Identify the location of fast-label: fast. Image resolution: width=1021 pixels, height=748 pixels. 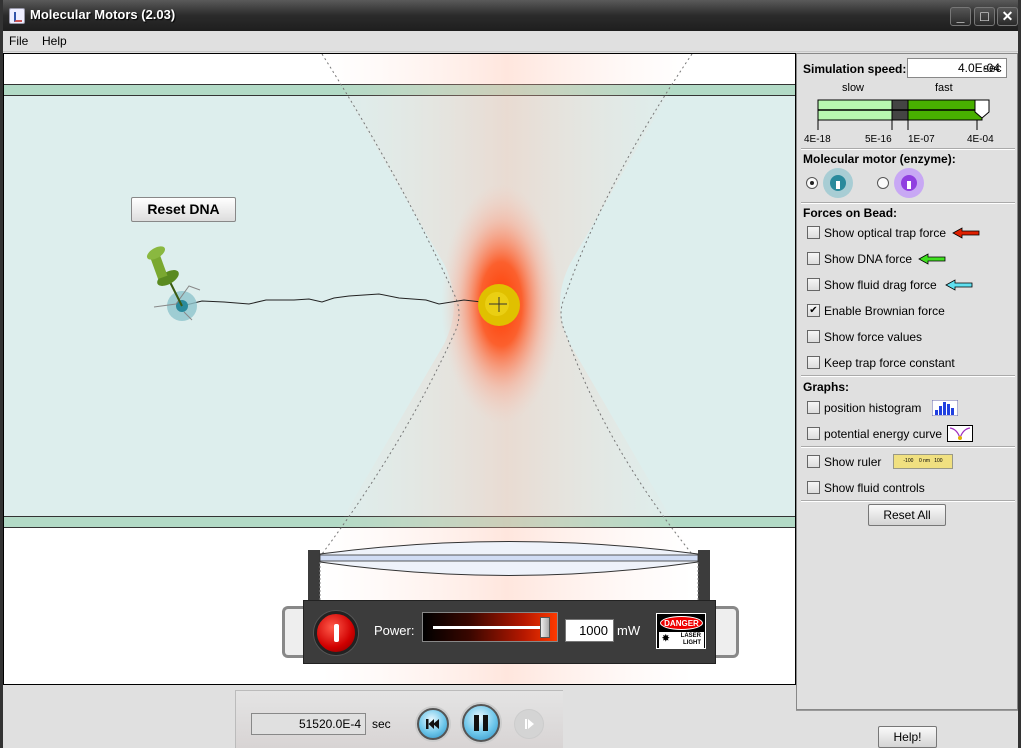
(944, 88).